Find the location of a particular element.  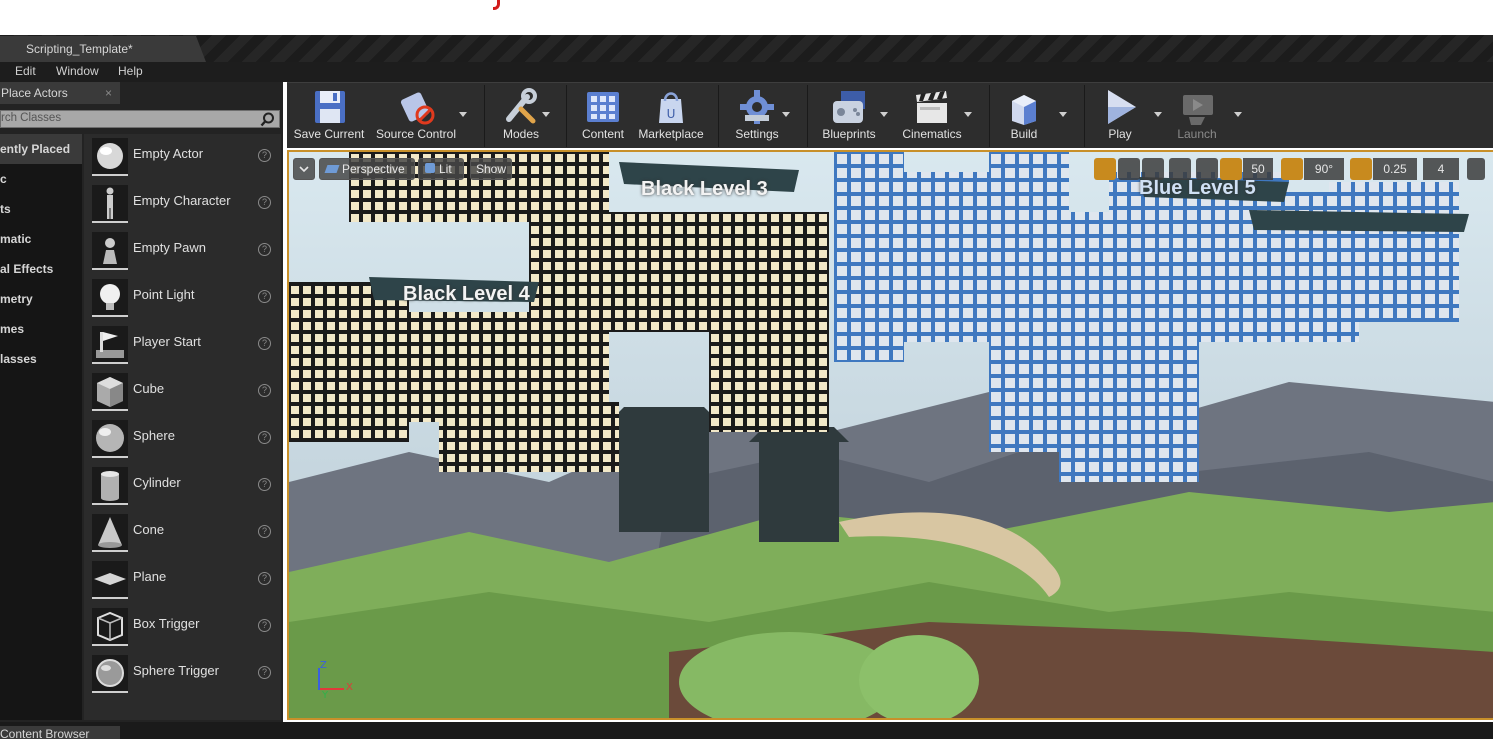

grid-snap-icon is located at coordinates (1231, 169).